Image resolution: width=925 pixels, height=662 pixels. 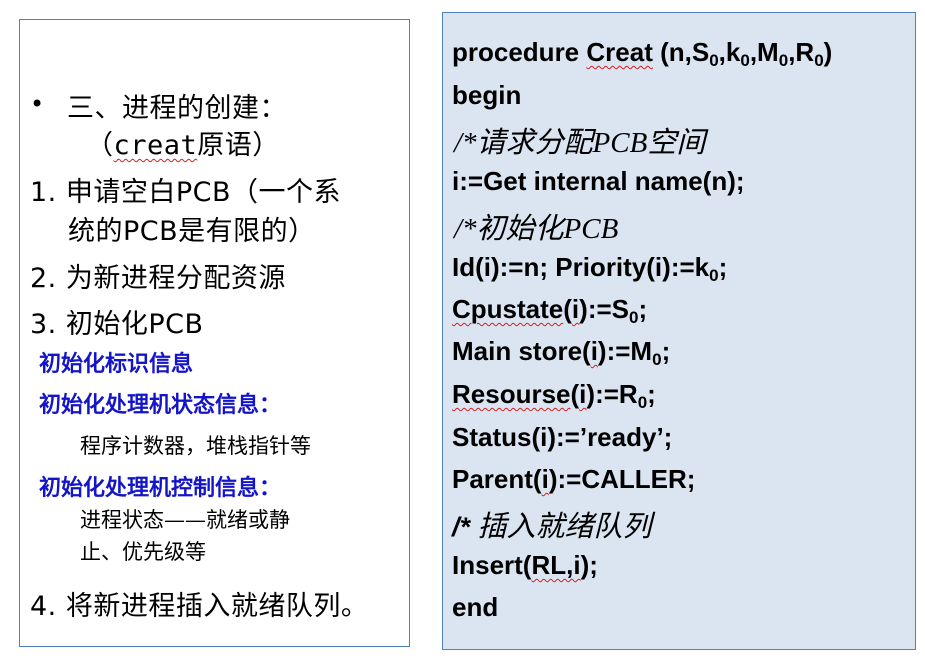 I want to click on code-line-id-priority: Id(i):=n; Priority(i):=k0;, so click(x=590, y=268).